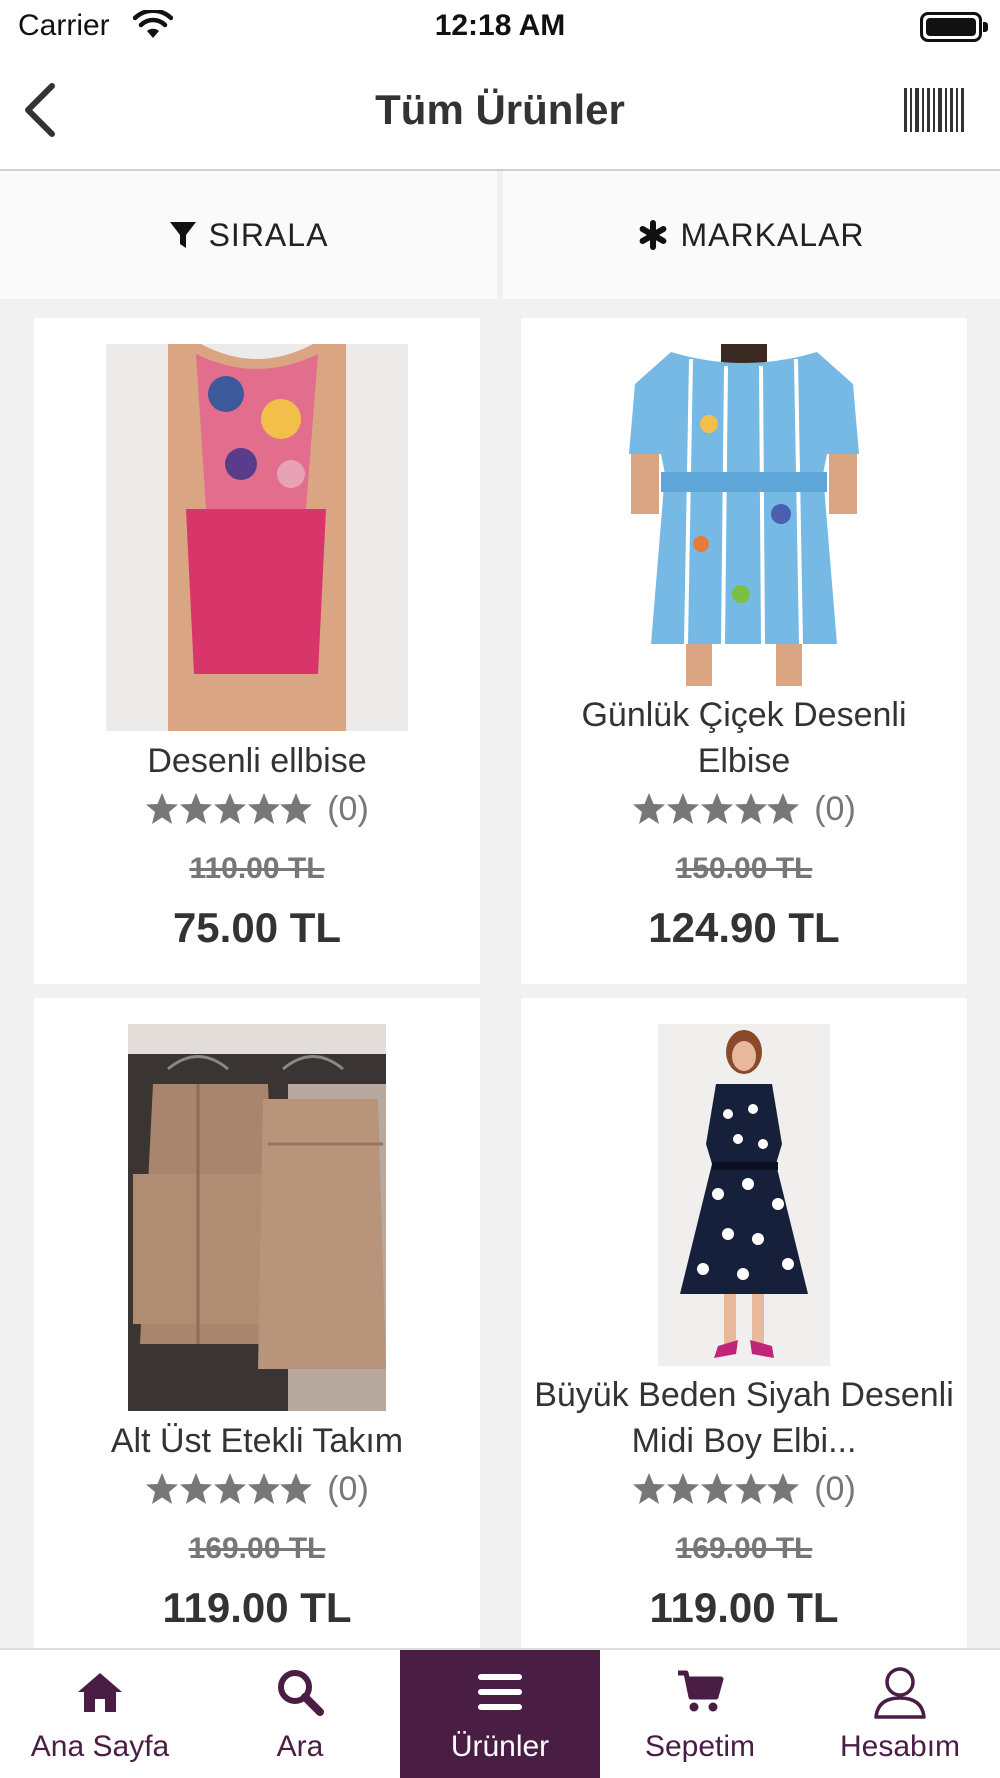  Describe the element at coordinates (500, 235) in the screenshot. I see `filter-bar: SIRALA MARKALAR` at that location.